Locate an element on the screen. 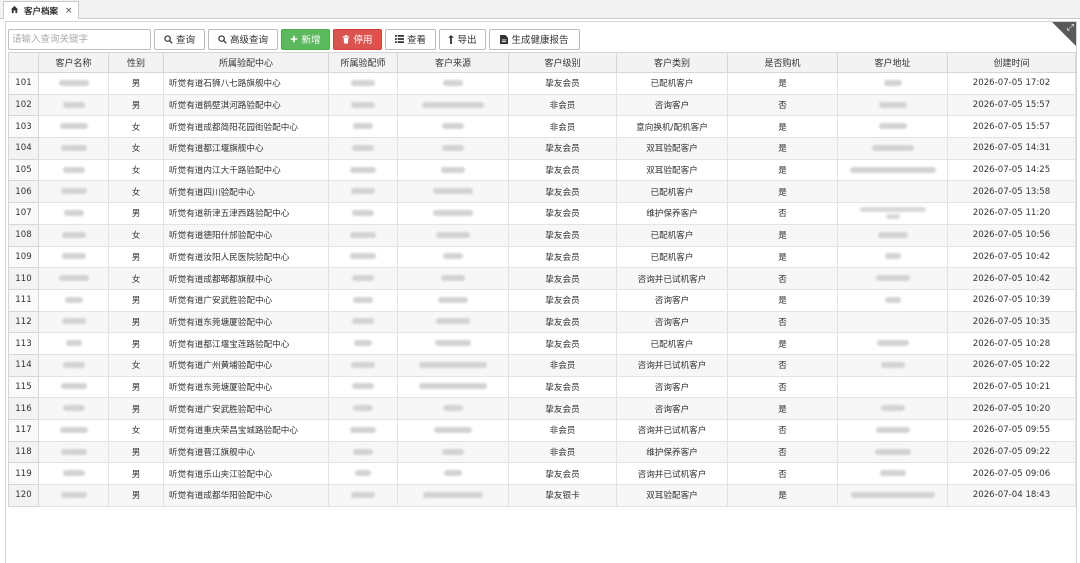  column-header-col-gender: 性别 is located at coordinates (136, 62).